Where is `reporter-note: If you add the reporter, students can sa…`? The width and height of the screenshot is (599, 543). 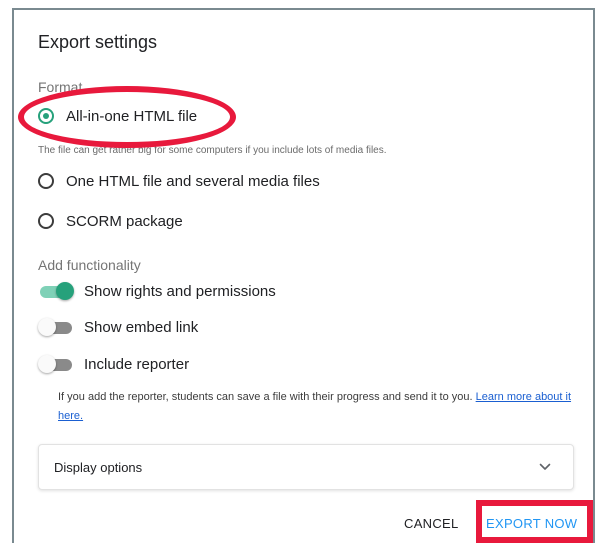
reporter-note: If you add the reporter, students can sa… is located at coordinates (318, 407).